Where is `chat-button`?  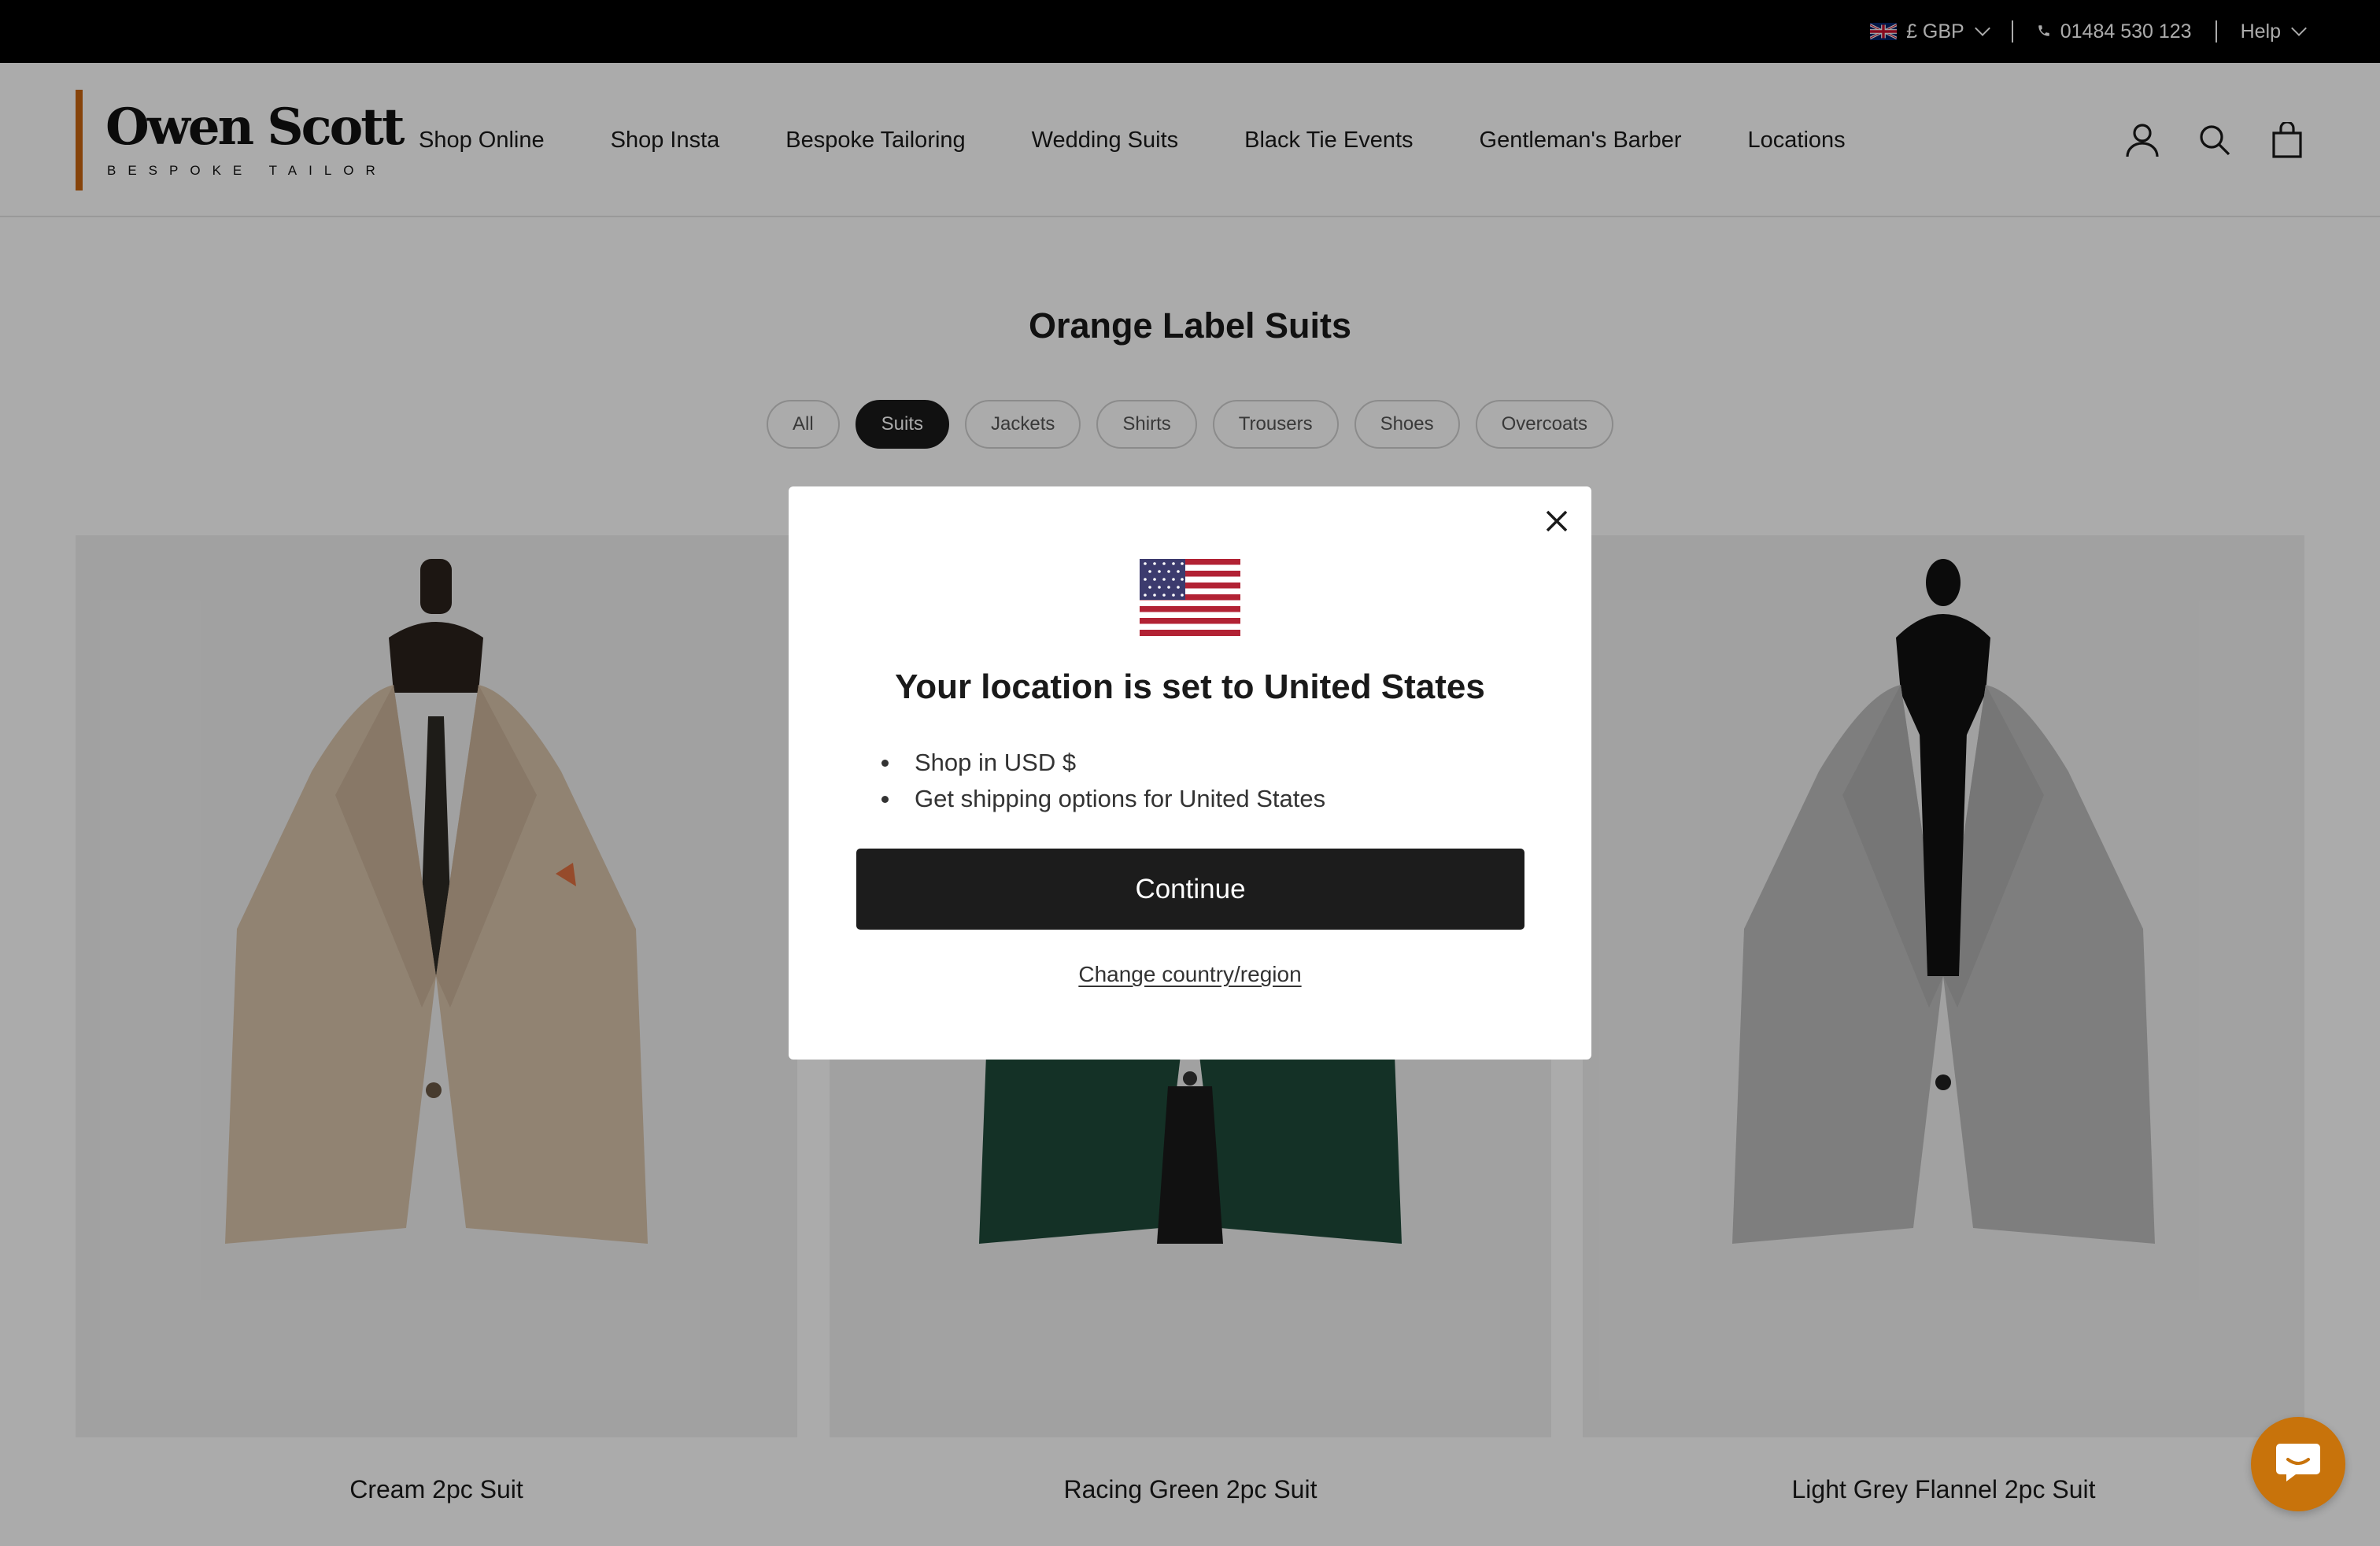
chat-button is located at coordinates (2298, 1464).